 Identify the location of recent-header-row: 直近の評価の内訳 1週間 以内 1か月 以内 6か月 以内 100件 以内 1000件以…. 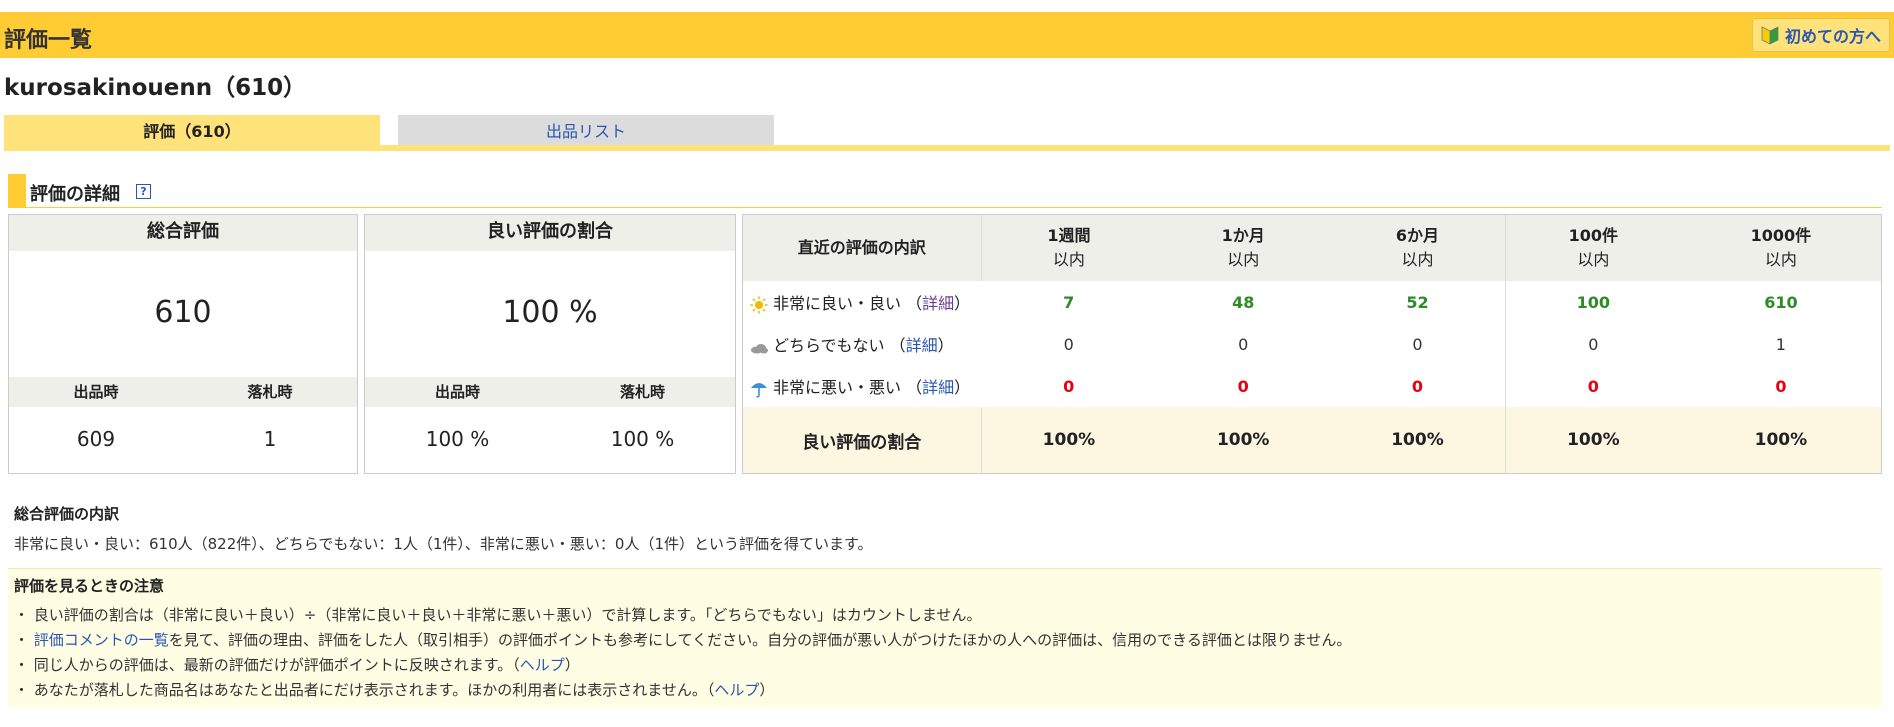
(1312, 248).